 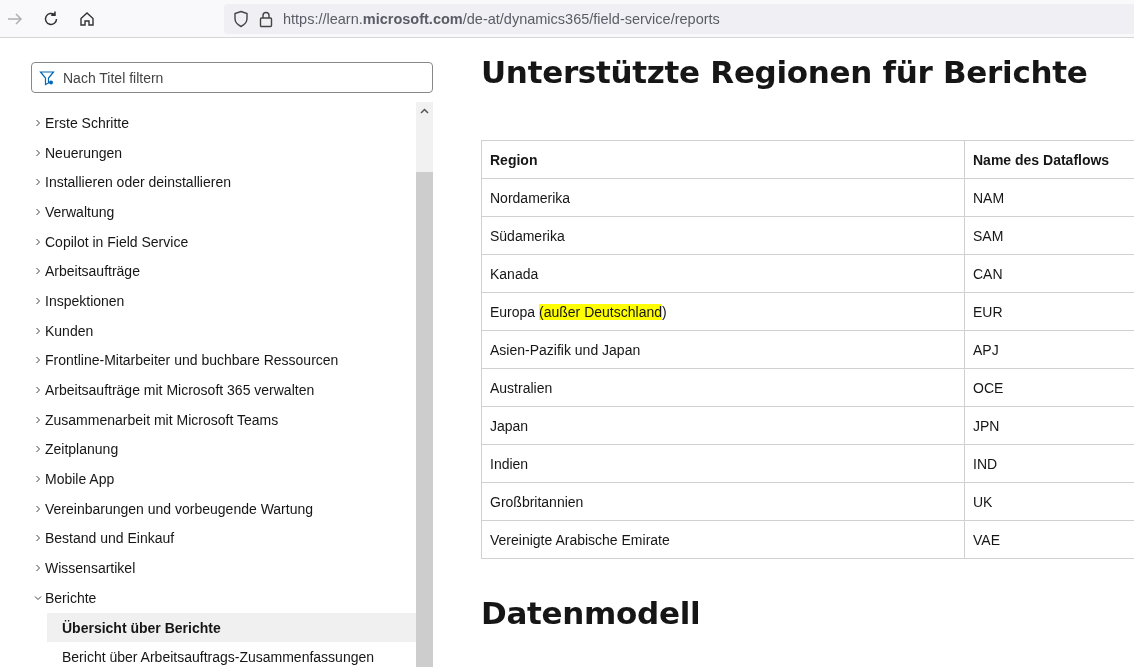 I want to click on nav-subitem: Bericht über Arbeitsauftrags-Zusammenfassungen, so click(x=231, y=654).